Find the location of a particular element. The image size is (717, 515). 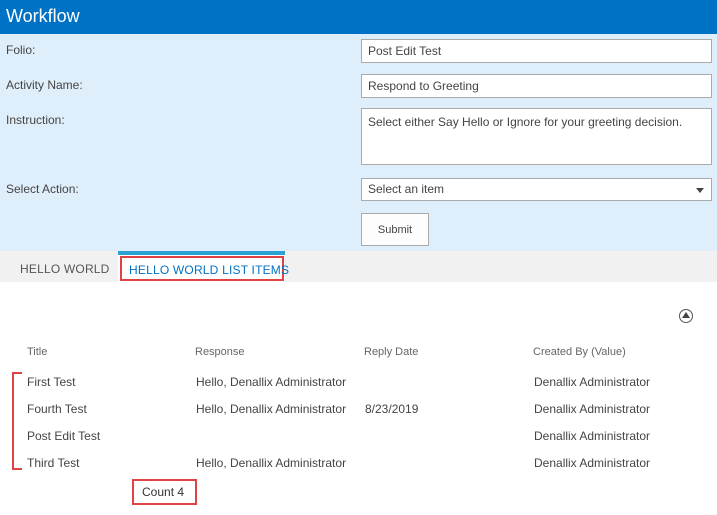

cell-title: Third Test is located at coordinates (53, 463).